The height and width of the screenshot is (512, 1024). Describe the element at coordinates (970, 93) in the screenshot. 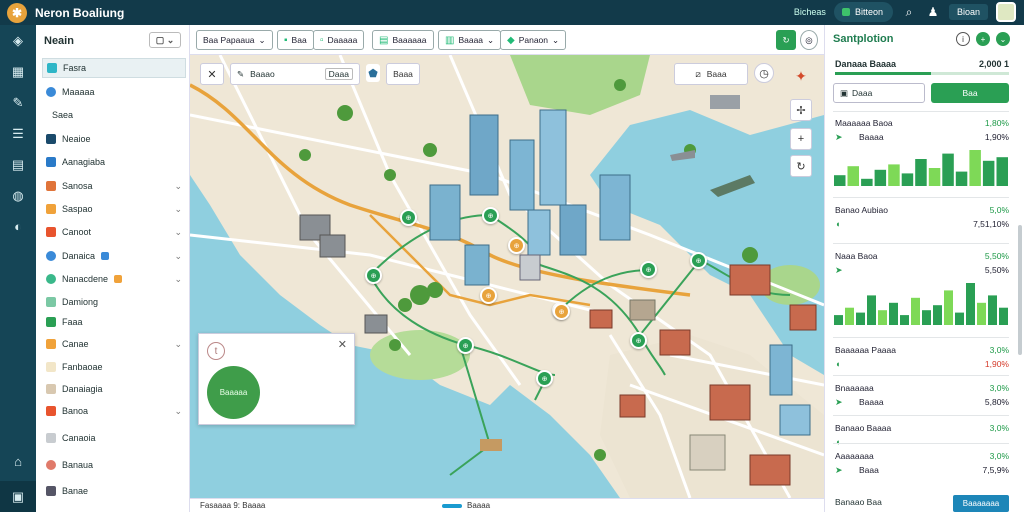

I see `apply-button: Baa` at that location.